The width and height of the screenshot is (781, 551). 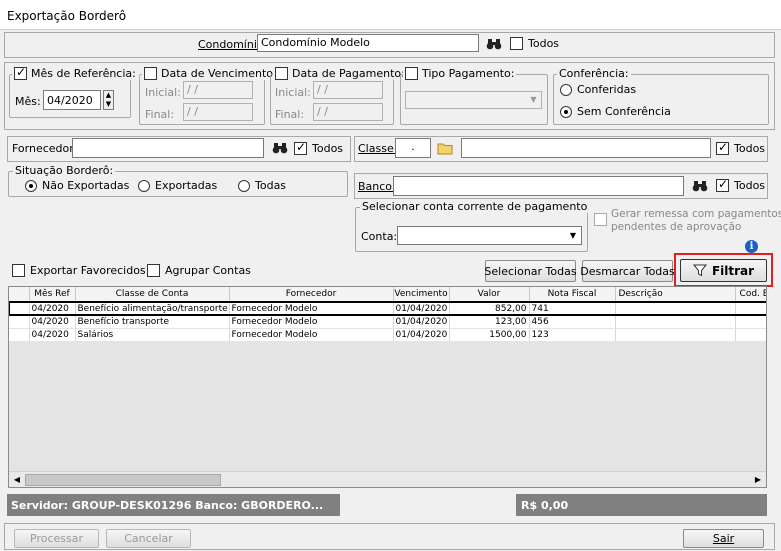 What do you see at coordinates (566, 89) in the screenshot?
I see `conferidas-radio` at bounding box center [566, 89].